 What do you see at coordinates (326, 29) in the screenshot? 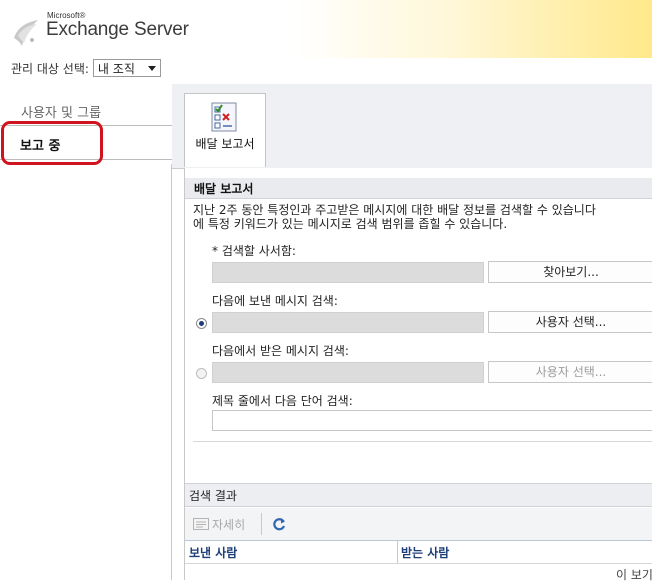
I see `app-header: Microsoft® Exchange Server` at bounding box center [326, 29].